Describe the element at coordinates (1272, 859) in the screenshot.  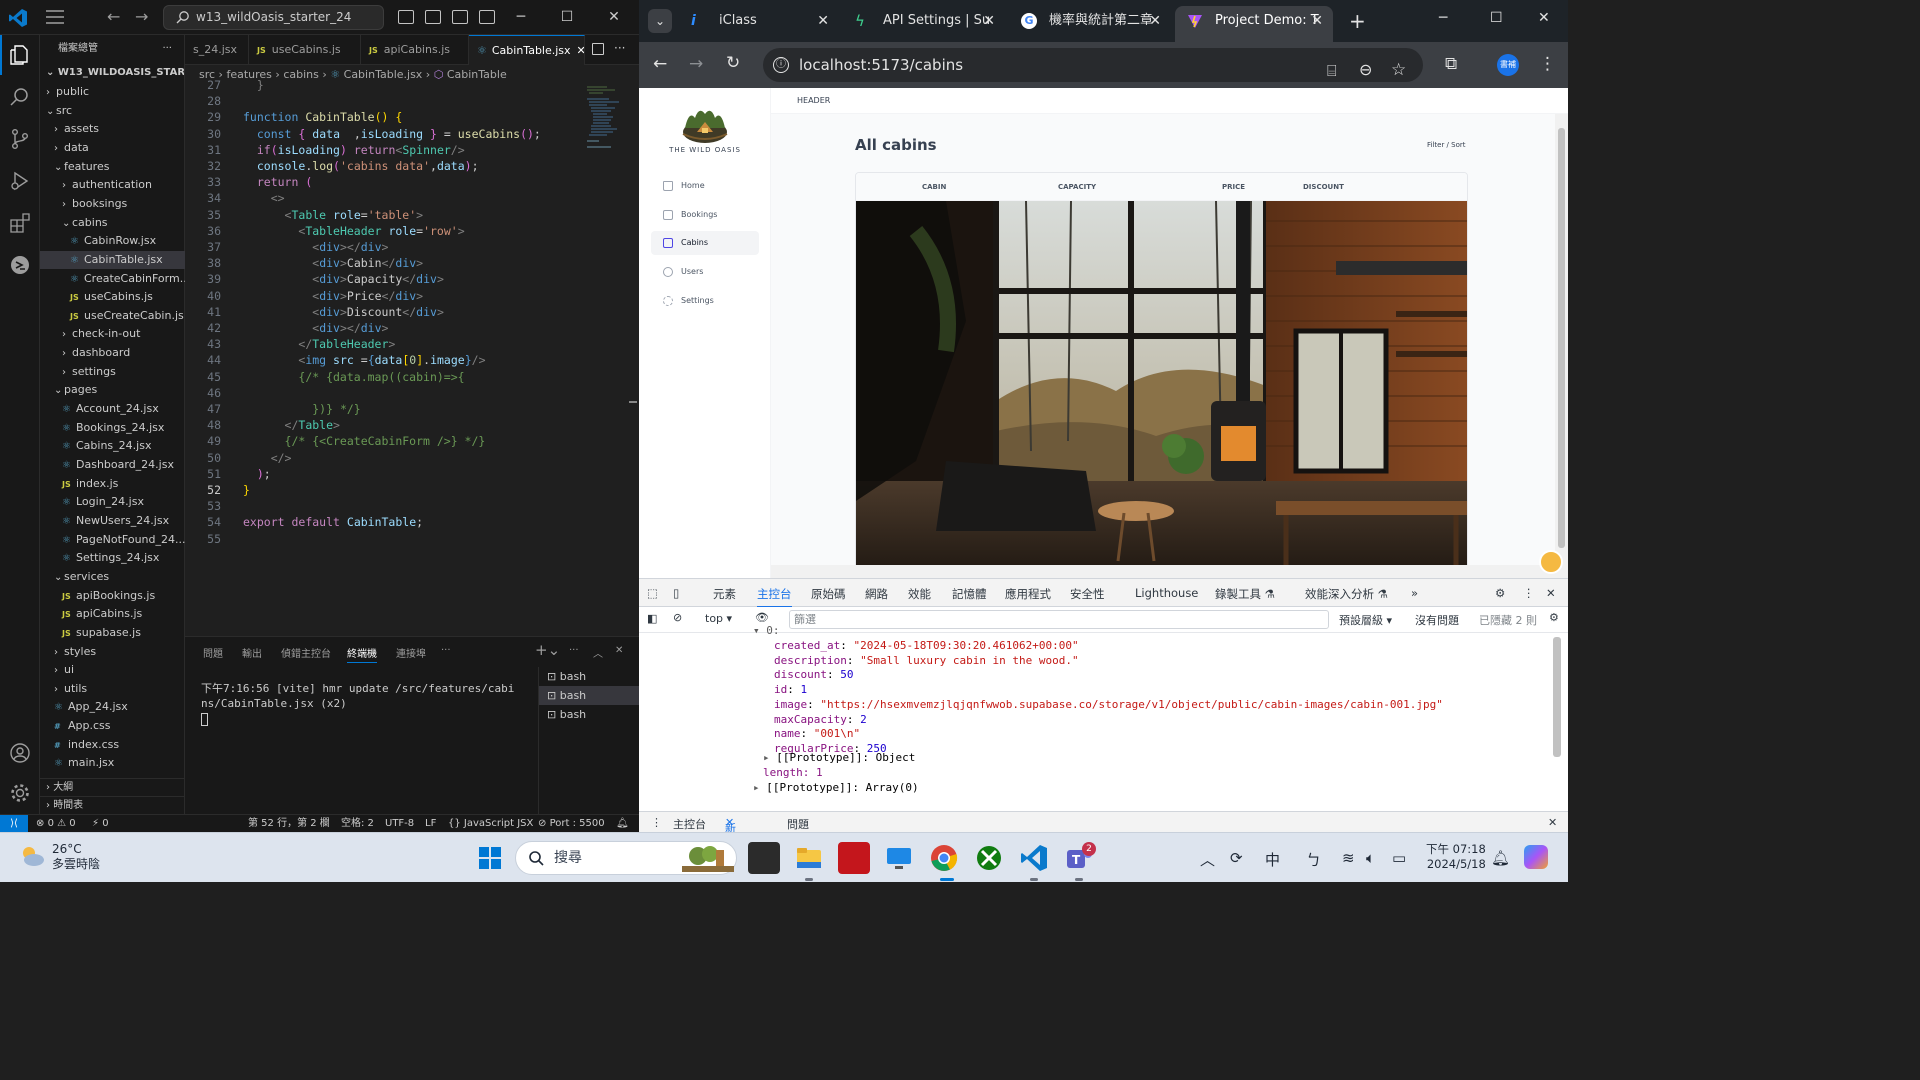
I see `ime-indicator: 中` at that location.